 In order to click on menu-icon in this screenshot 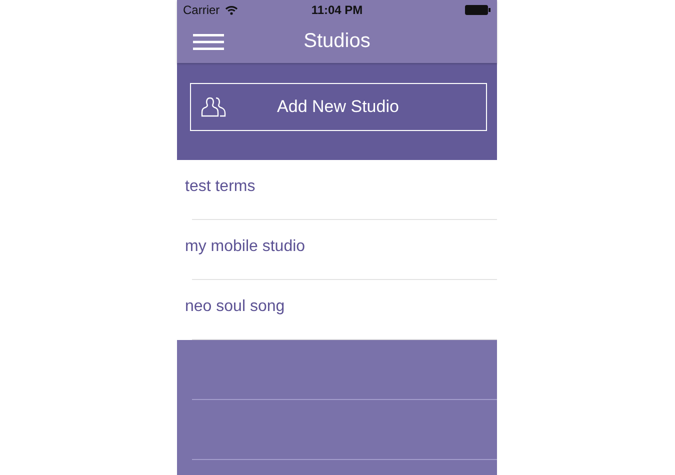, I will do `click(208, 42)`.